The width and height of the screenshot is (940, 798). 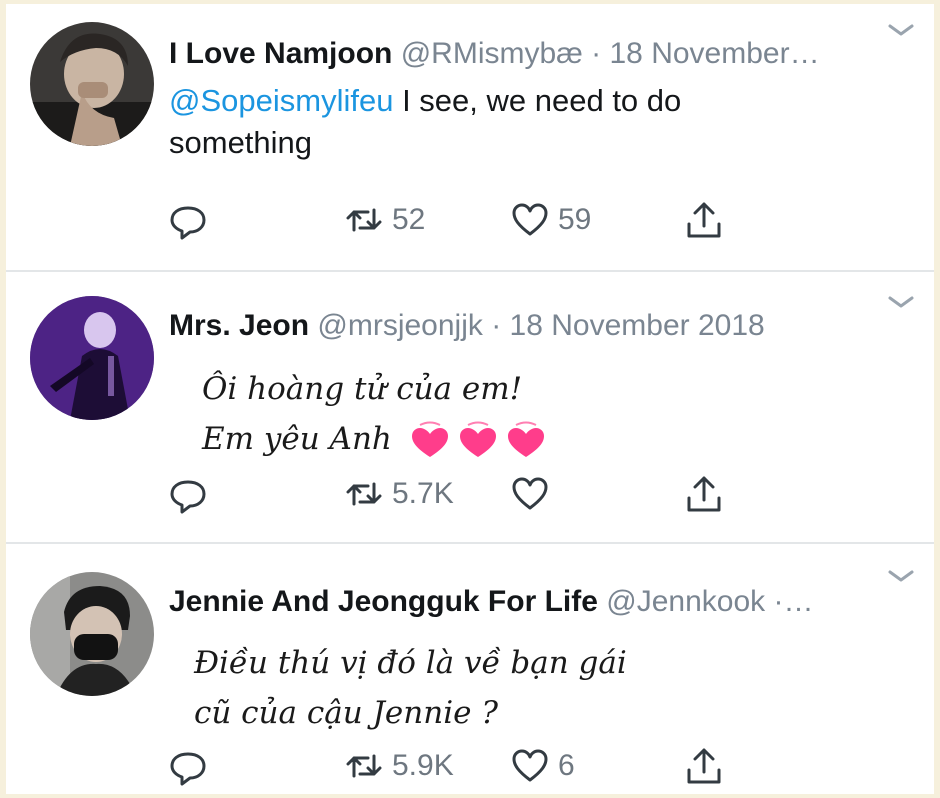 What do you see at coordinates (466, 220) in the screenshot?
I see `action-bar: 52 59` at bounding box center [466, 220].